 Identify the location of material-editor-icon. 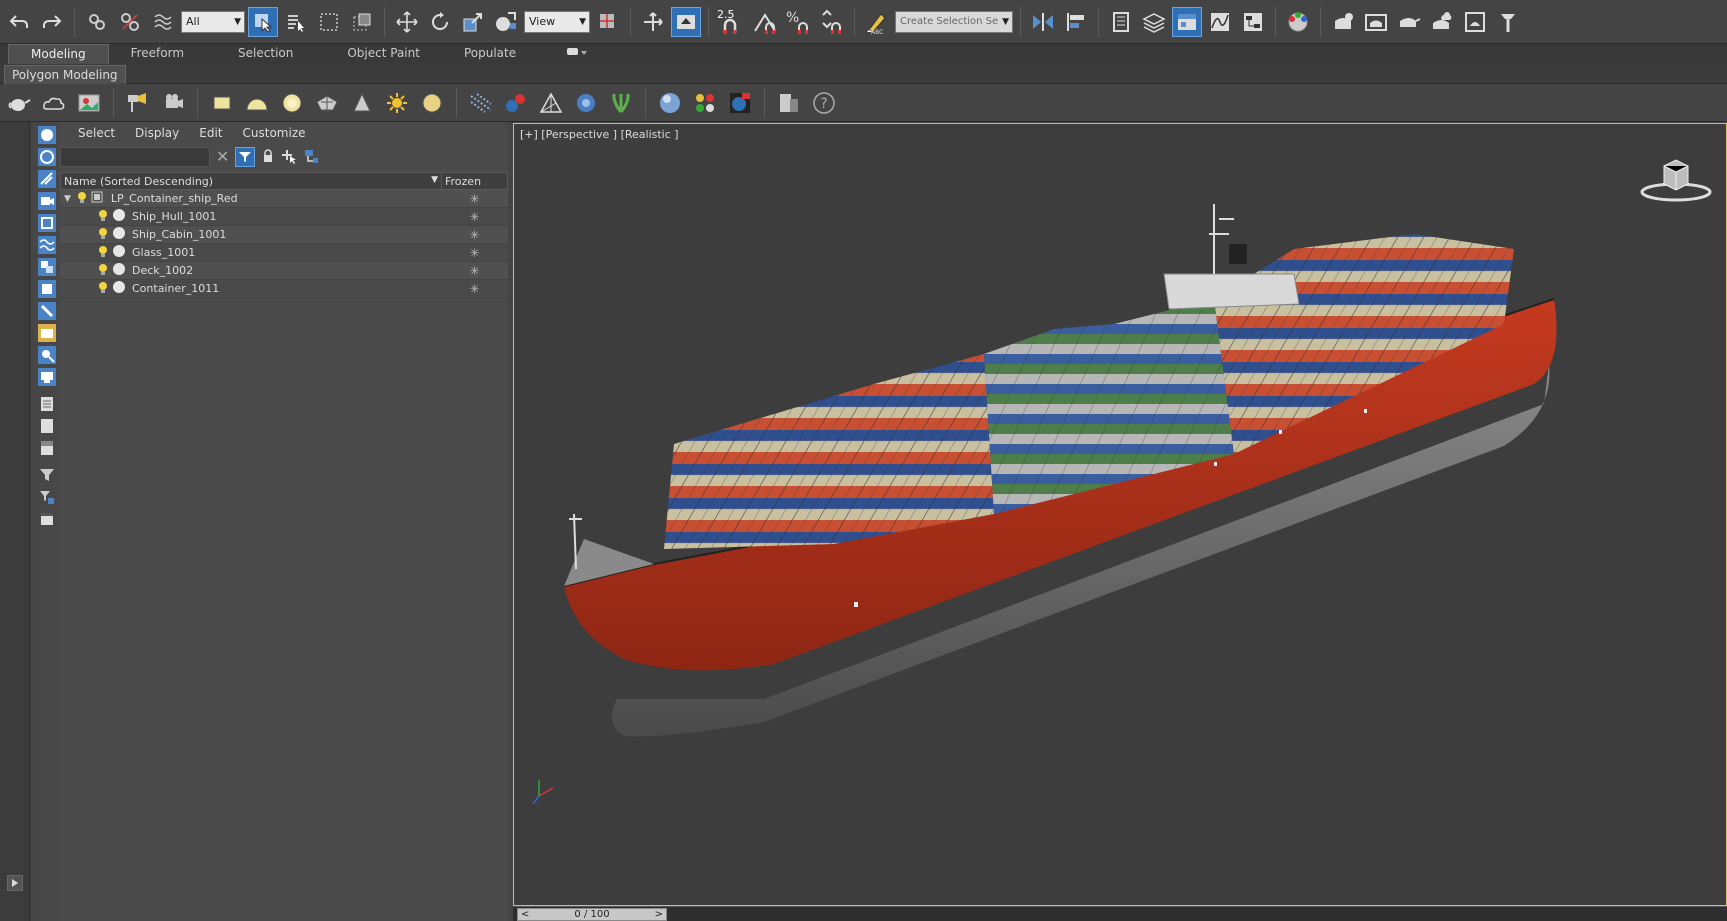
(1298, 22).